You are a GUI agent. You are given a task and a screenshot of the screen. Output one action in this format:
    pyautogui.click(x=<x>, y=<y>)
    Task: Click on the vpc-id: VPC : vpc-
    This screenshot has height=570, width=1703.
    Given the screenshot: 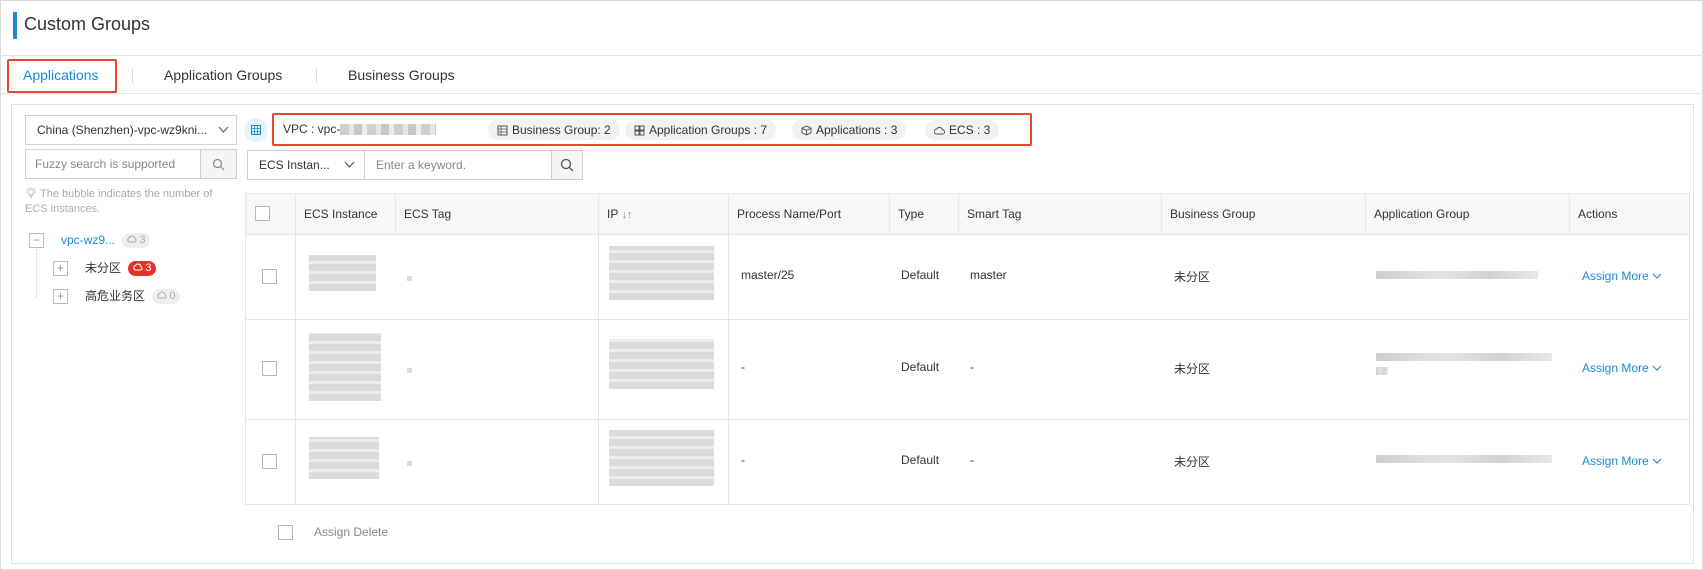 What is the action you would take?
    pyautogui.click(x=360, y=129)
    